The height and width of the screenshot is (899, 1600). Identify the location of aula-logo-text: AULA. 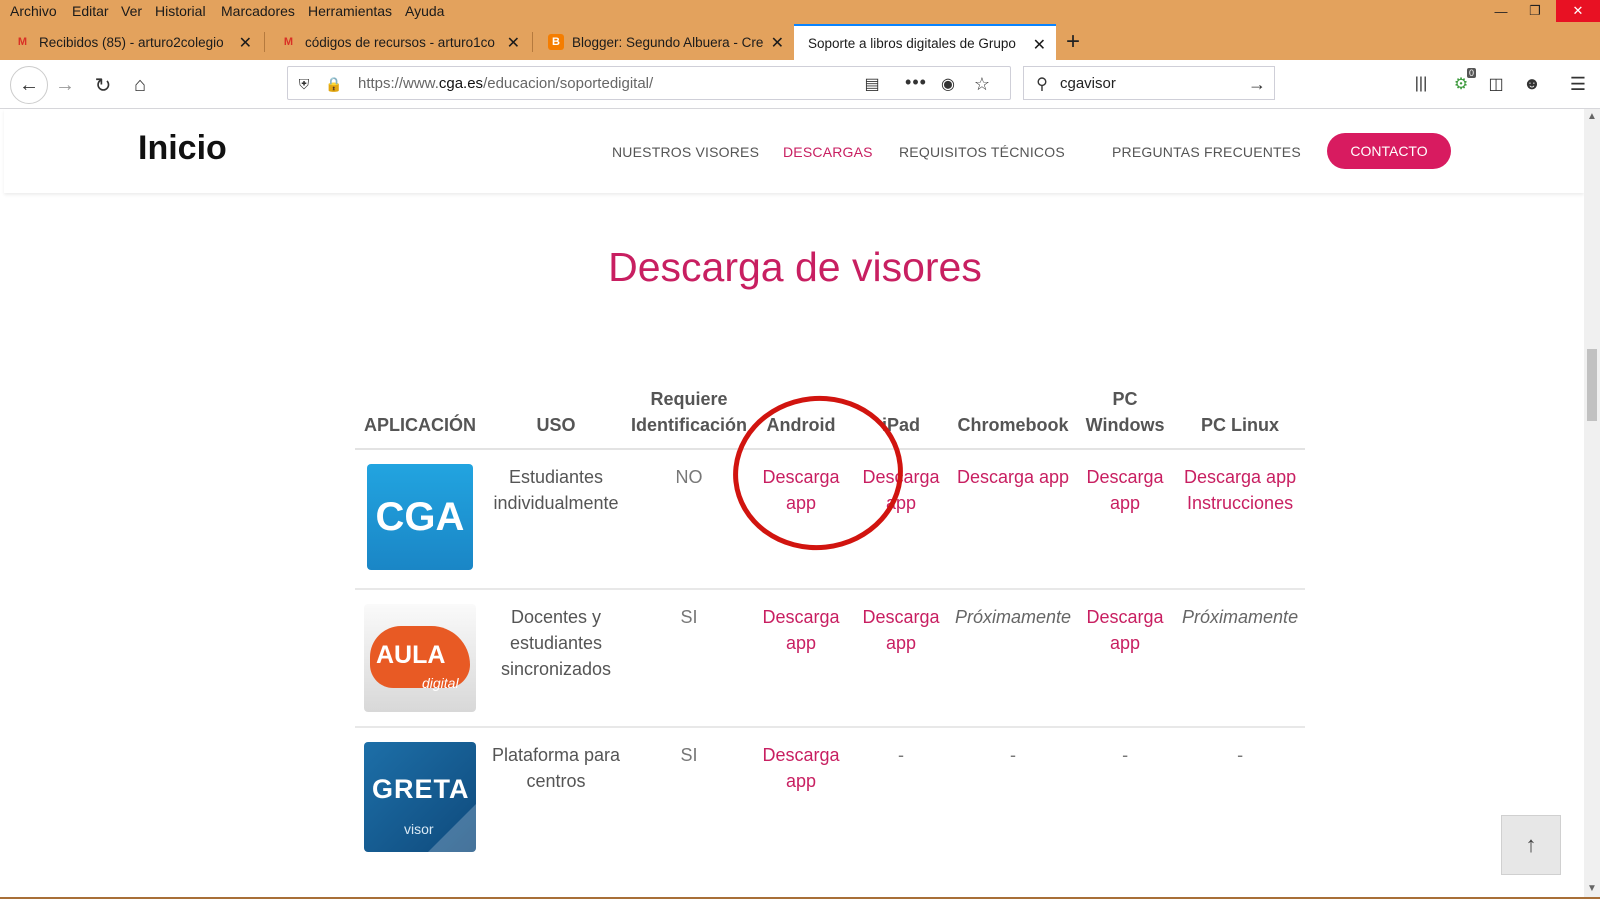
(411, 655).